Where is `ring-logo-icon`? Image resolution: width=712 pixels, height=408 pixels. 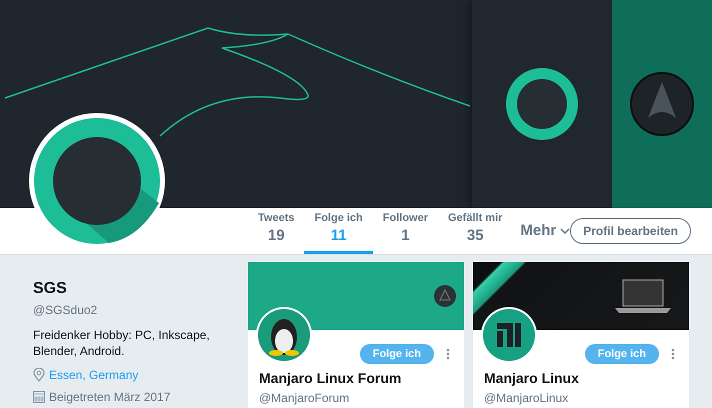
ring-logo-icon is located at coordinates (542, 104).